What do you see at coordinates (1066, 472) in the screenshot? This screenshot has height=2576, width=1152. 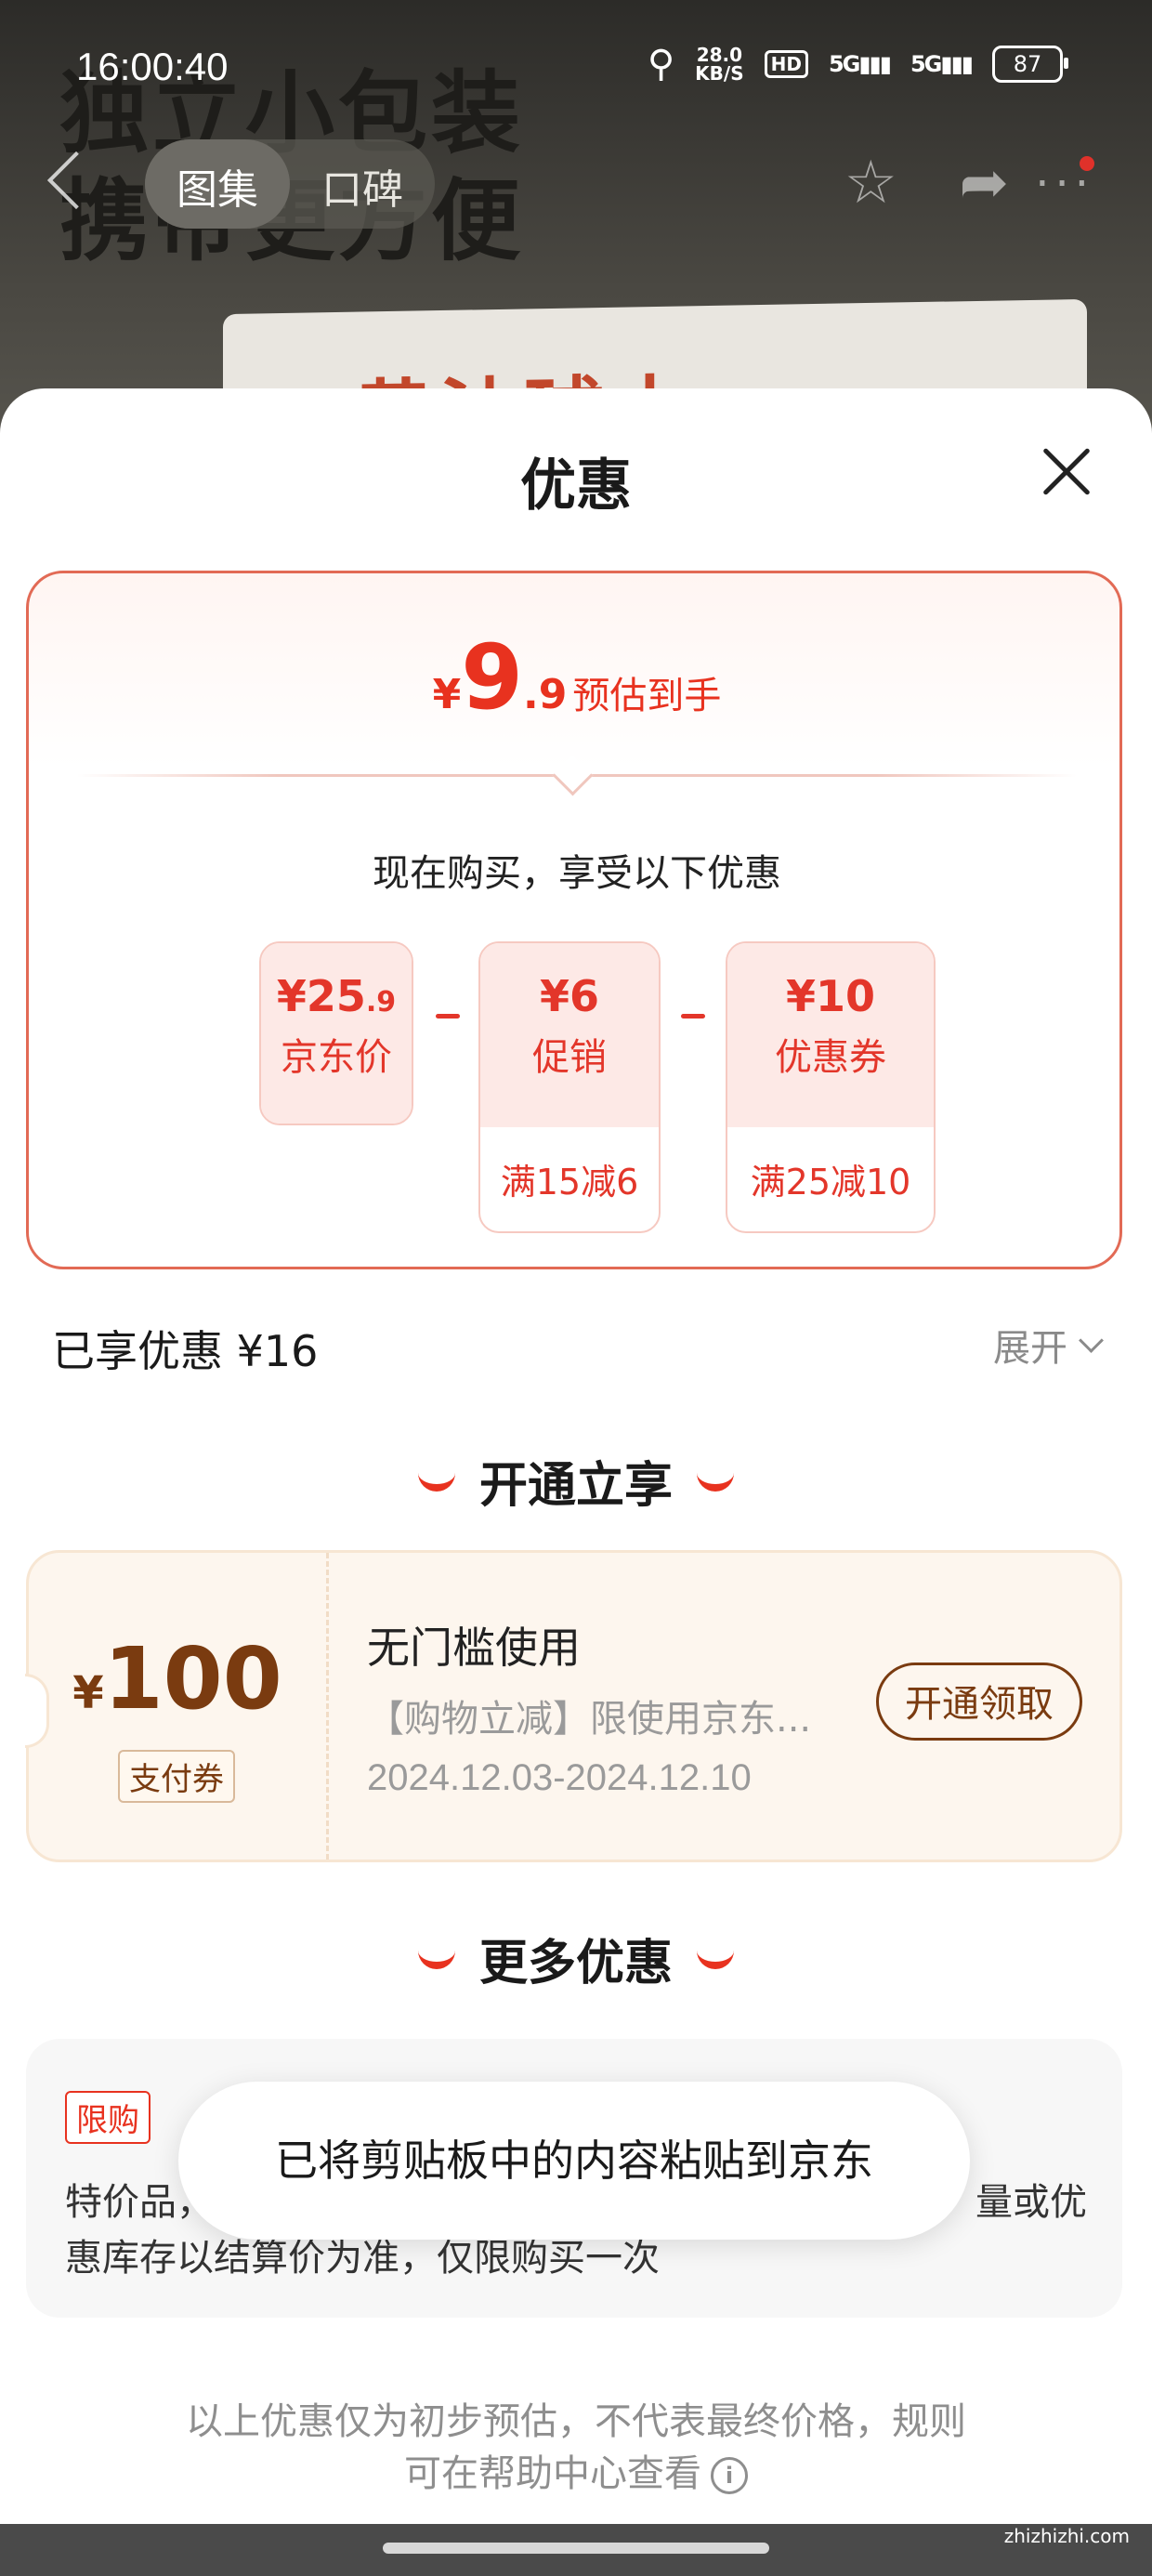 I see `close-icon` at bounding box center [1066, 472].